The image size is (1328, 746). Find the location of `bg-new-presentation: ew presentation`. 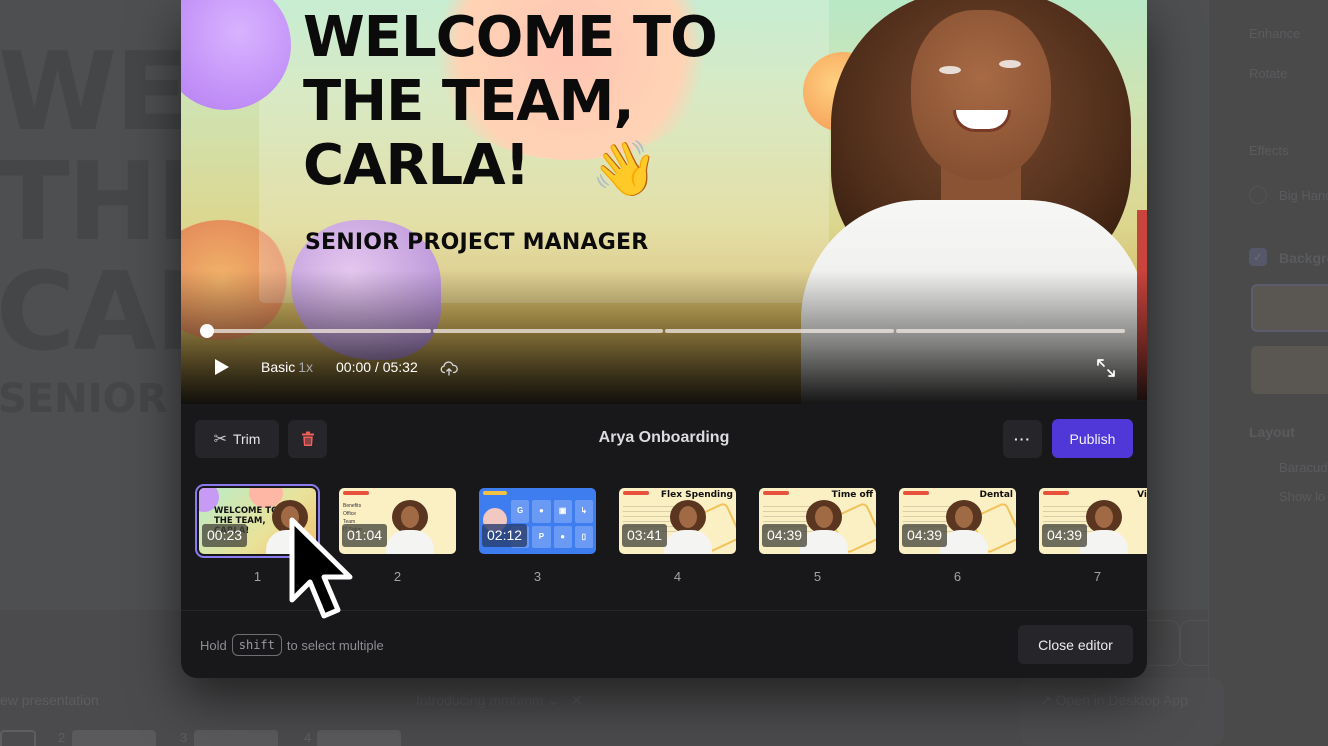

bg-new-presentation: ew presentation is located at coordinates (49, 700).